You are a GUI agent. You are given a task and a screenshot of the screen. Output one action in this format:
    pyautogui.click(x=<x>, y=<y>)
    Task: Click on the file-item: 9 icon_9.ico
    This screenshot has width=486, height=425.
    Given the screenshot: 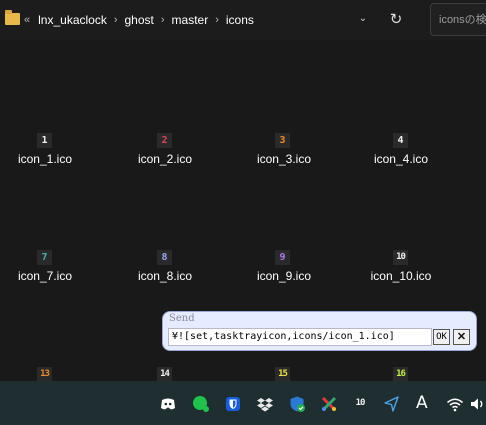 What is the action you would take?
    pyautogui.click(x=284, y=270)
    